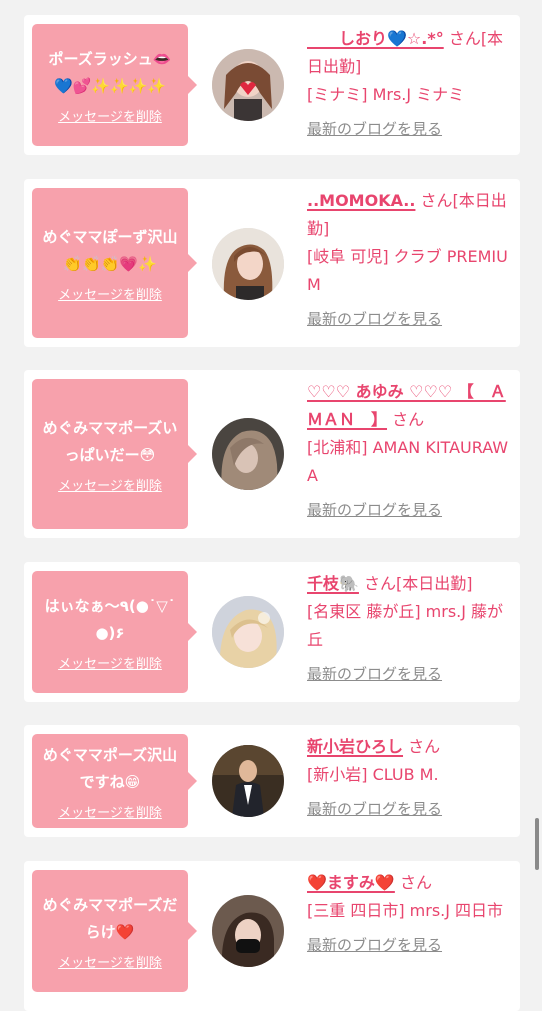  What do you see at coordinates (110, 768) in the screenshot?
I see `message-text: めぐママポーズ沢山ですね😁` at bounding box center [110, 768].